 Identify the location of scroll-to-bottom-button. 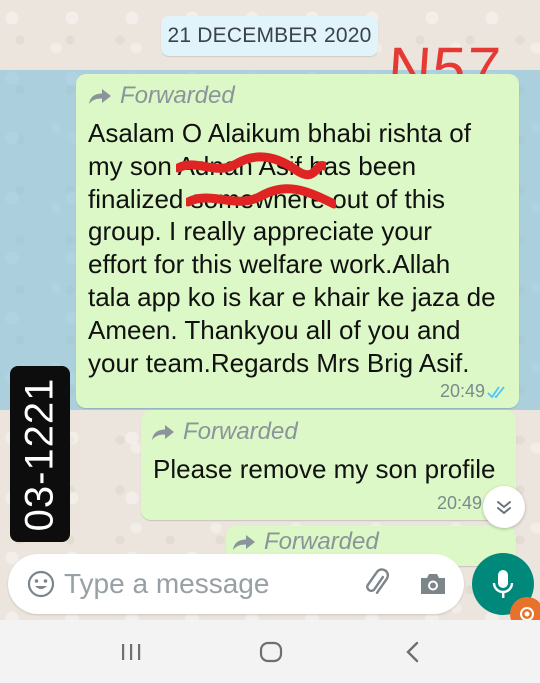
(504, 507).